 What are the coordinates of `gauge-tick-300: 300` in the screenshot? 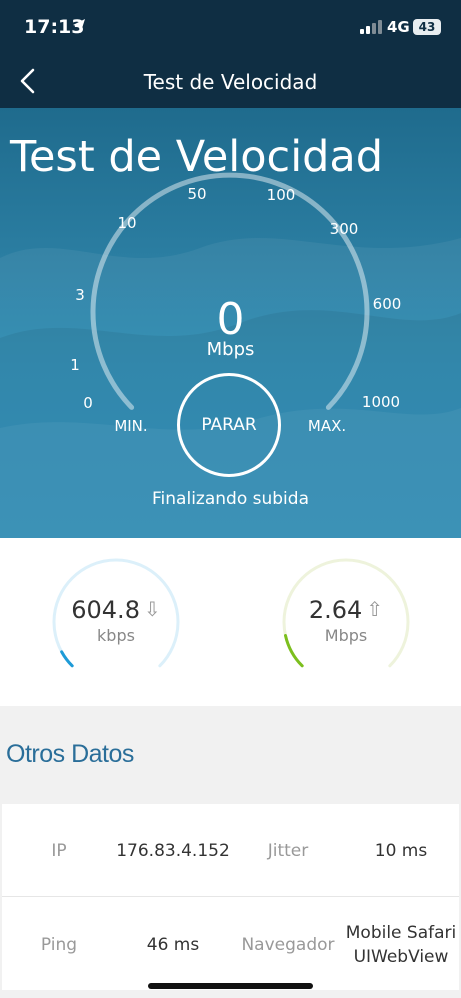 It's located at (344, 229).